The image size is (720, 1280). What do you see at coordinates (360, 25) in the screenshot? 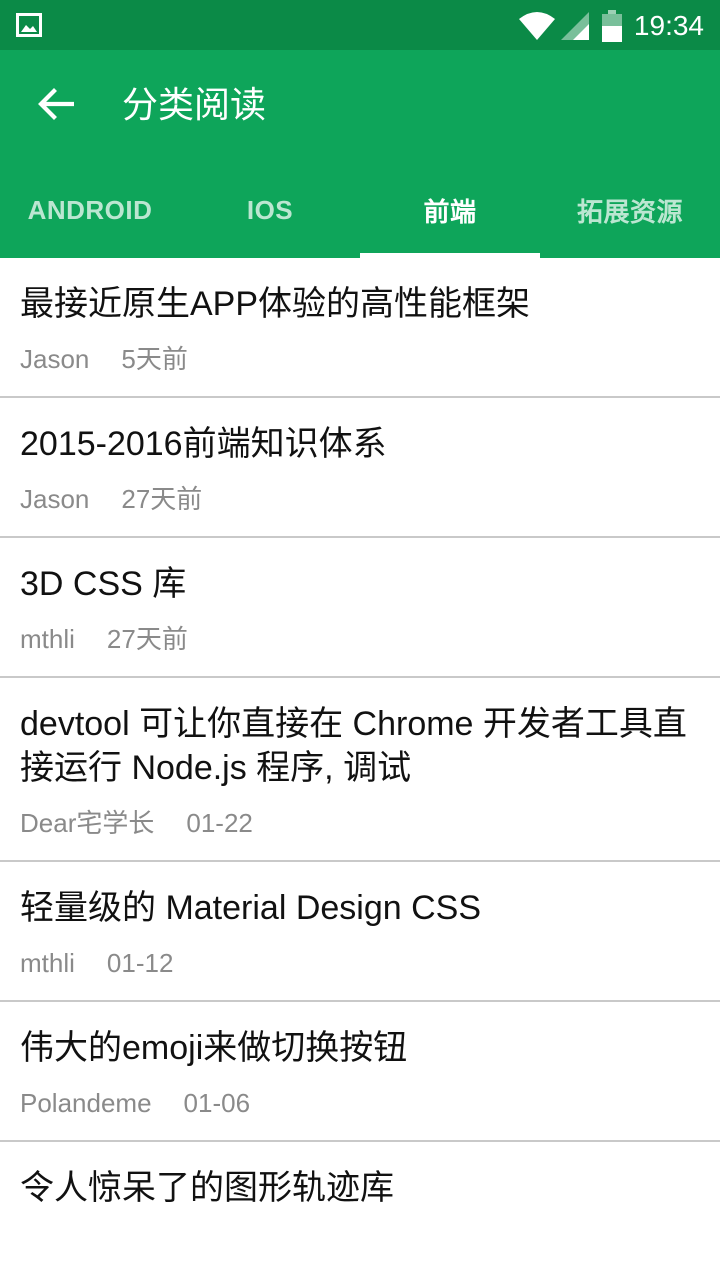
I see `status-bar: 19:34` at bounding box center [360, 25].